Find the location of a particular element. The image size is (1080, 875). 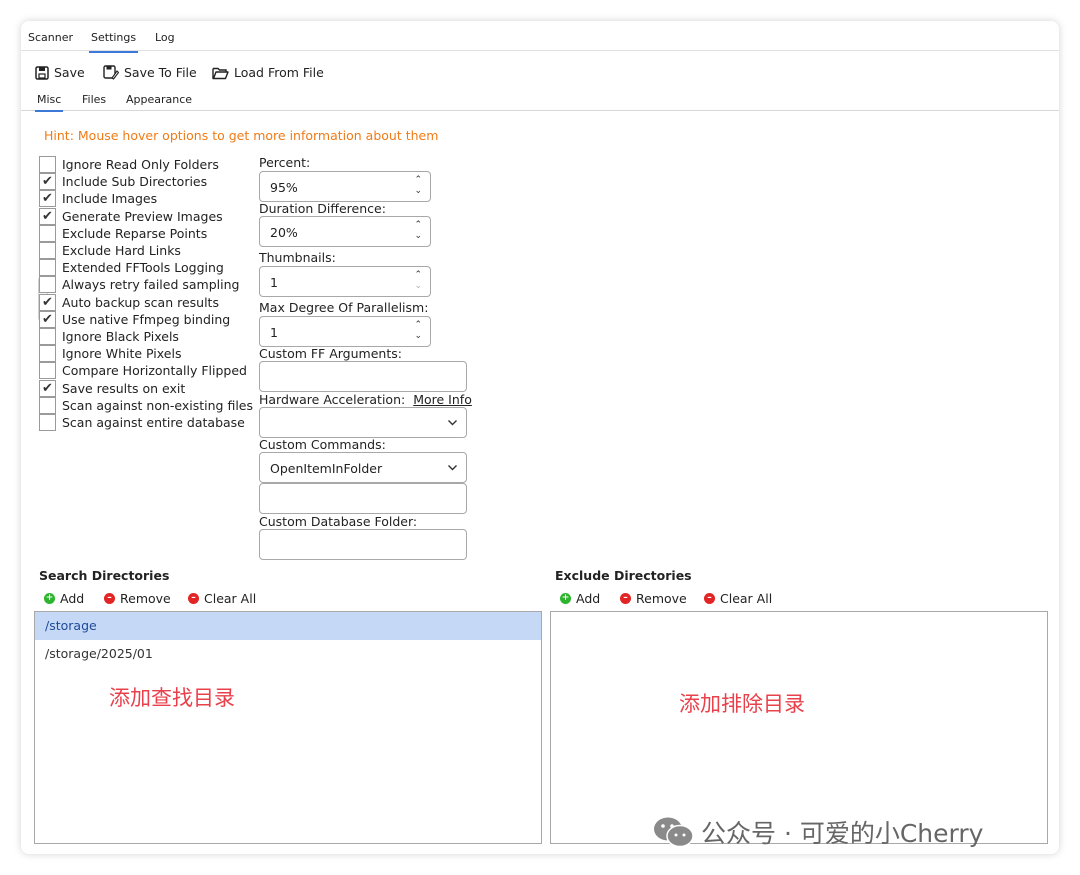

watermark-text: 公众号 · 可爱的小Cherry is located at coordinates (842, 833).